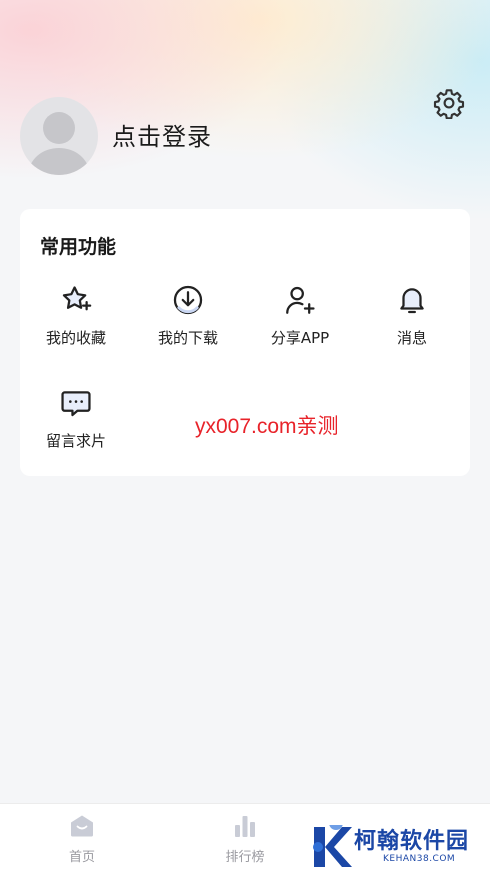 The image size is (490, 872). Describe the element at coordinates (81, 857) in the screenshot. I see `tab-home-label: 首页` at that location.